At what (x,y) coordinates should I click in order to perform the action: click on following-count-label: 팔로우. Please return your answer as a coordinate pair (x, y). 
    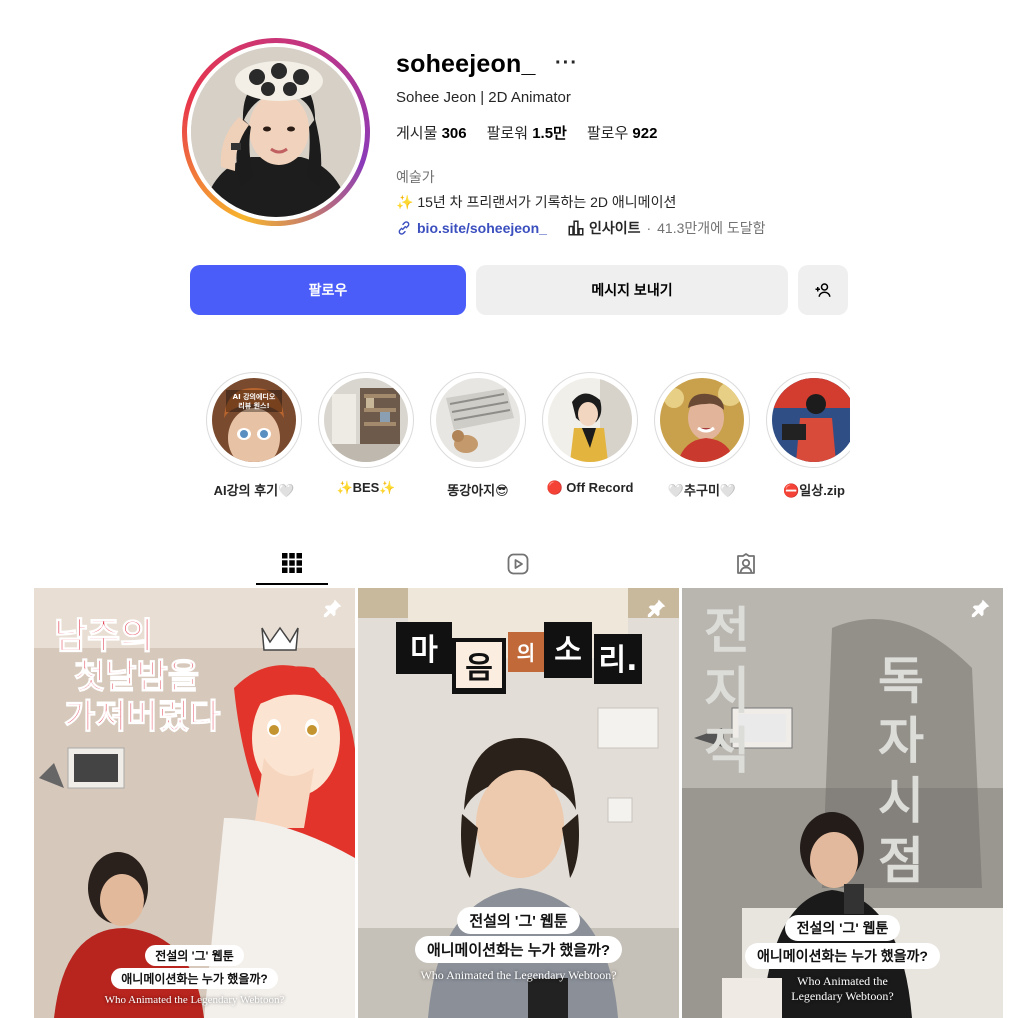
    Looking at the image, I should click on (607, 133).